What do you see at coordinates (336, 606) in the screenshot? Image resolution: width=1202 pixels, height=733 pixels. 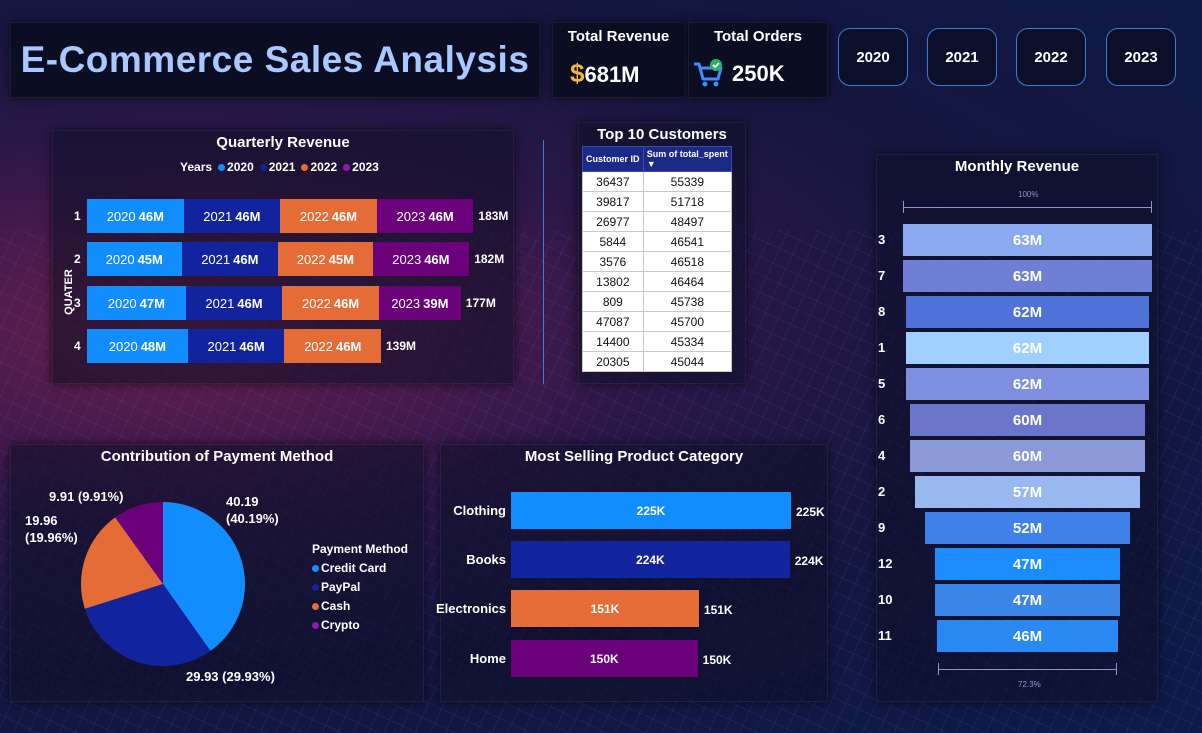 I see `legend-label: Cash` at bounding box center [336, 606].